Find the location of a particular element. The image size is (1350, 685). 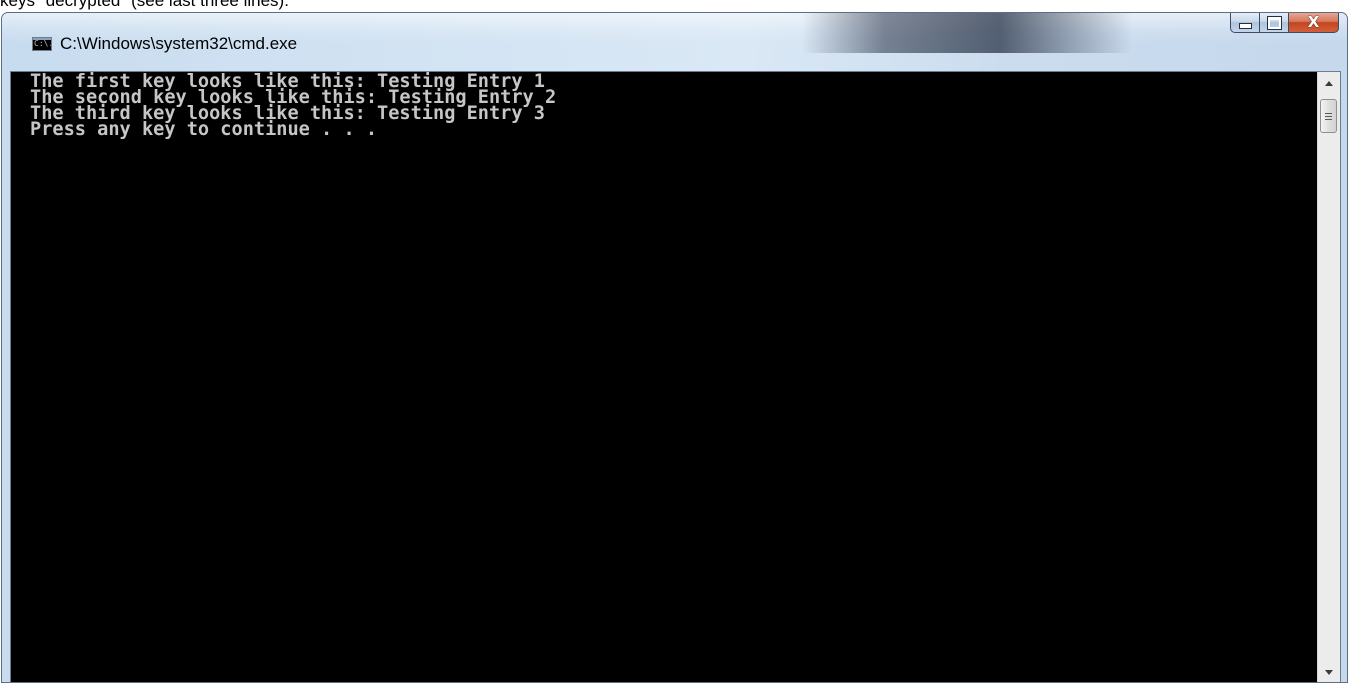

console-line: Press any key to continue . . . is located at coordinates (204, 129).